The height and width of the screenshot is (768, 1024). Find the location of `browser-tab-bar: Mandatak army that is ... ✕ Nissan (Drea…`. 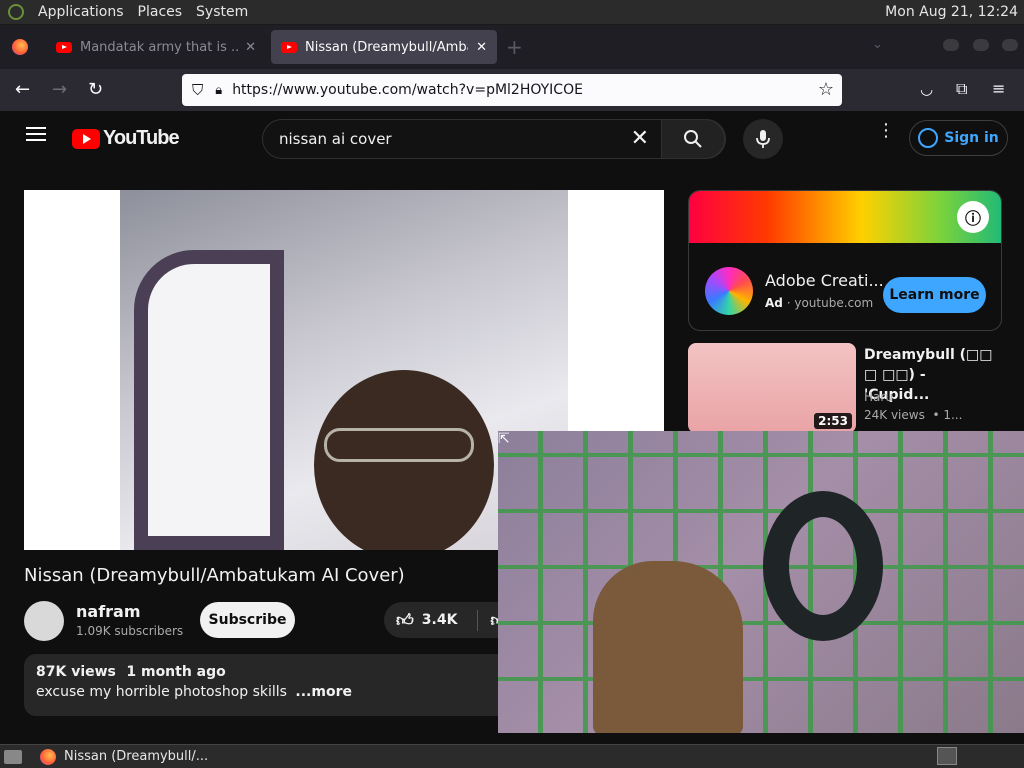

browser-tab-bar: Mandatak army that is ... ✕ Nissan (Drea… is located at coordinates (512, 47).